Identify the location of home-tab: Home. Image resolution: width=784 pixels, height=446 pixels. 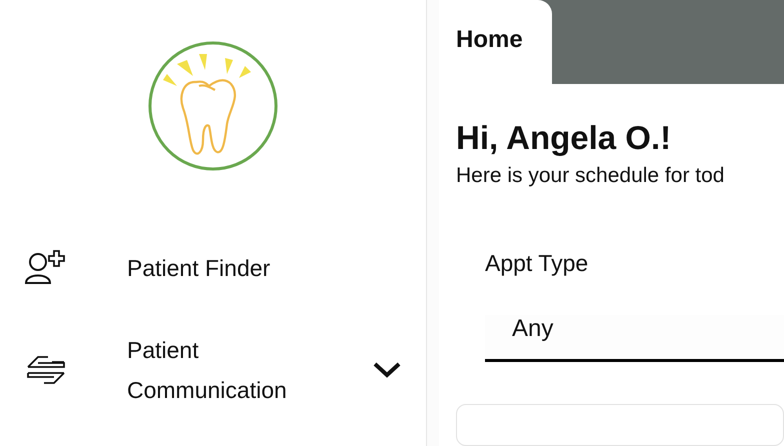
(495, 42).